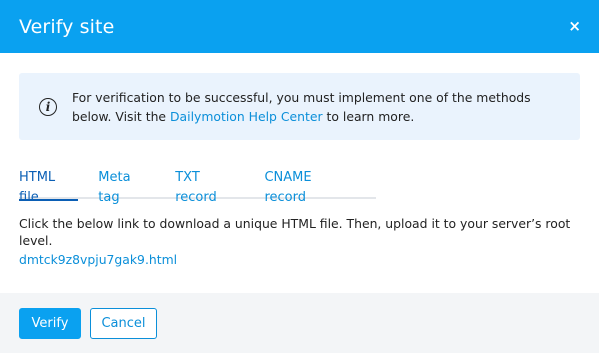 This screenshot has width=599, height=353. Describe the element at coordinates (67, 26) in the screenshot. I see `dialog-title: Verify site` at that location.